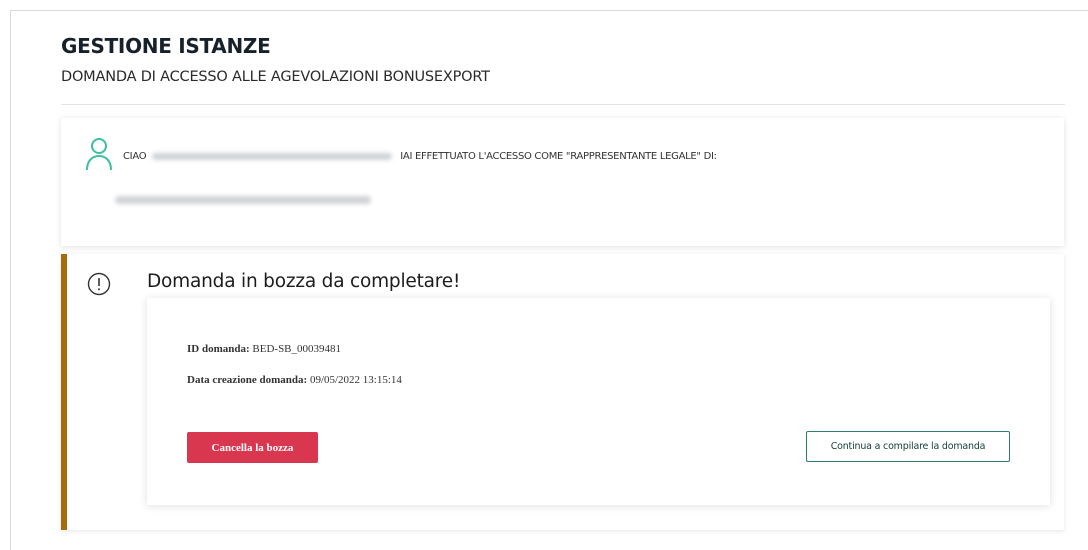 The height and width of the screenshot is (550, 1088). I want to click on draft-id-value: BED-SB_00039481, so click(297, 349).